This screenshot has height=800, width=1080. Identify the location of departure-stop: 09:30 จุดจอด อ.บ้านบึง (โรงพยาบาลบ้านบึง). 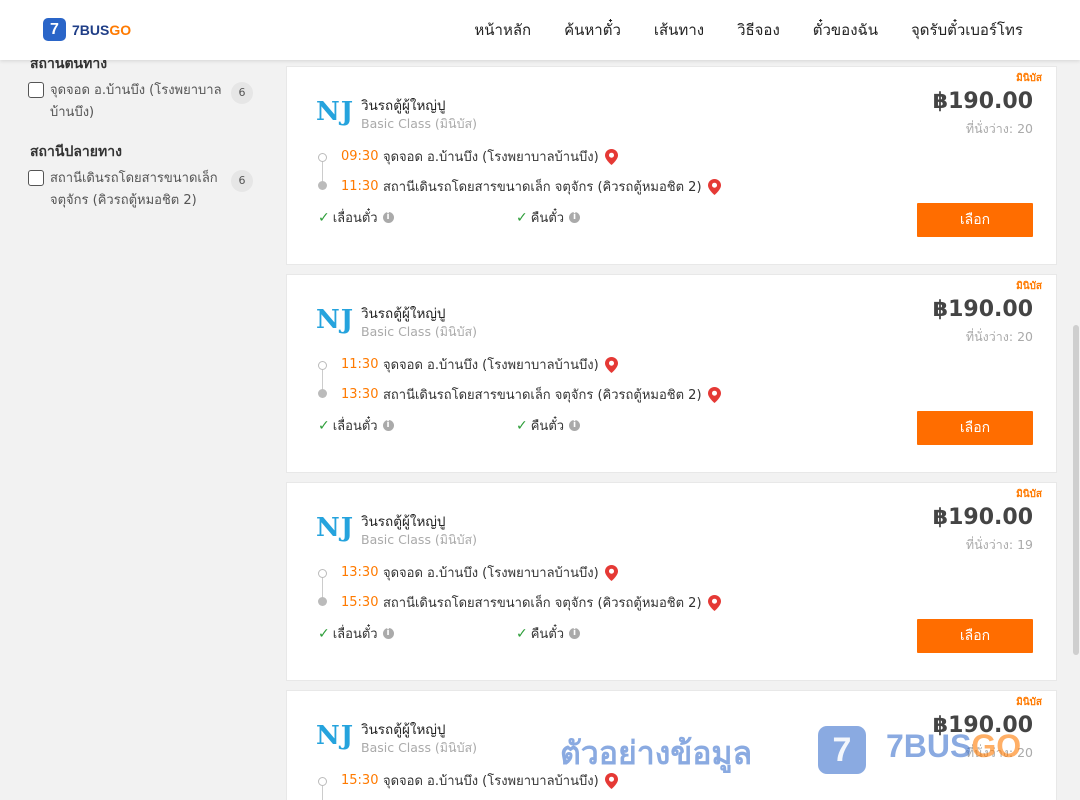
(479, 156).